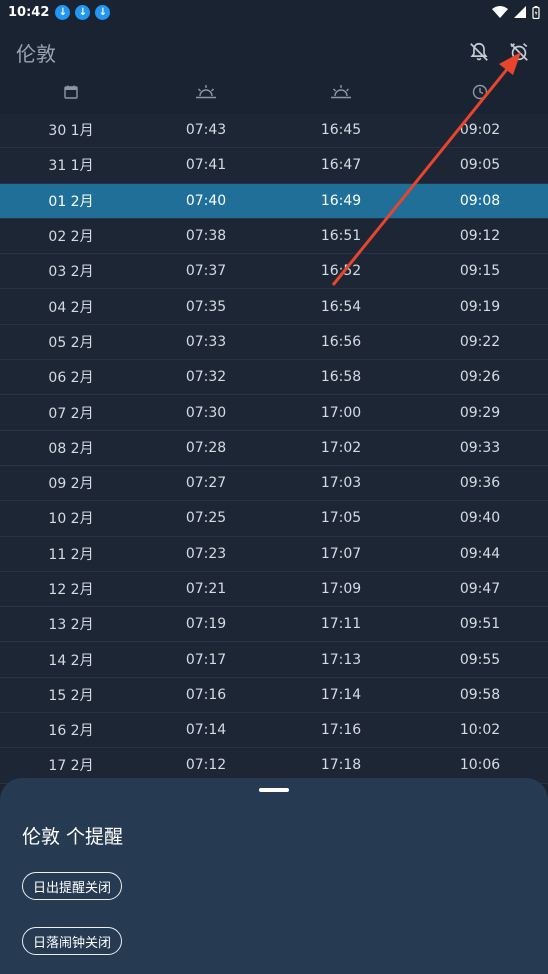  I want to click on signal-icon, so click(520, 12).